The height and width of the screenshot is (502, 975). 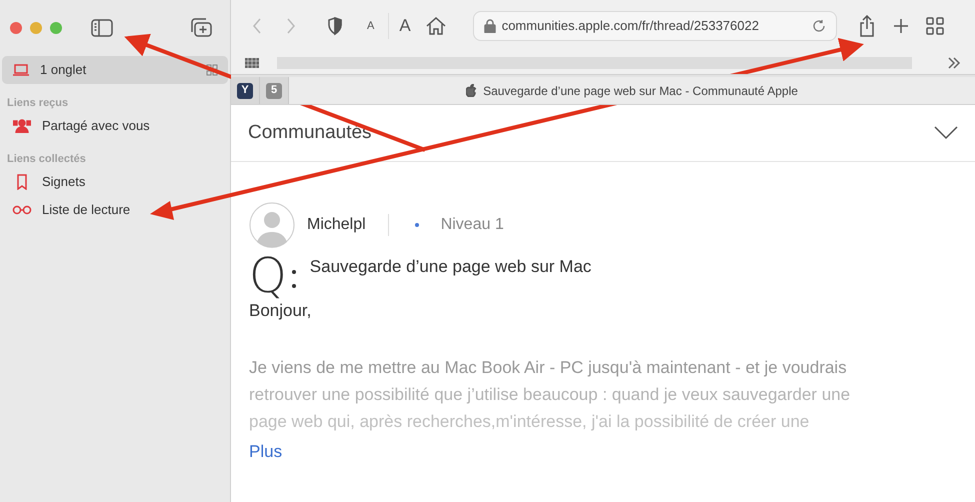 I want to click on larger-text-button: A, so click(x=399, y=26).